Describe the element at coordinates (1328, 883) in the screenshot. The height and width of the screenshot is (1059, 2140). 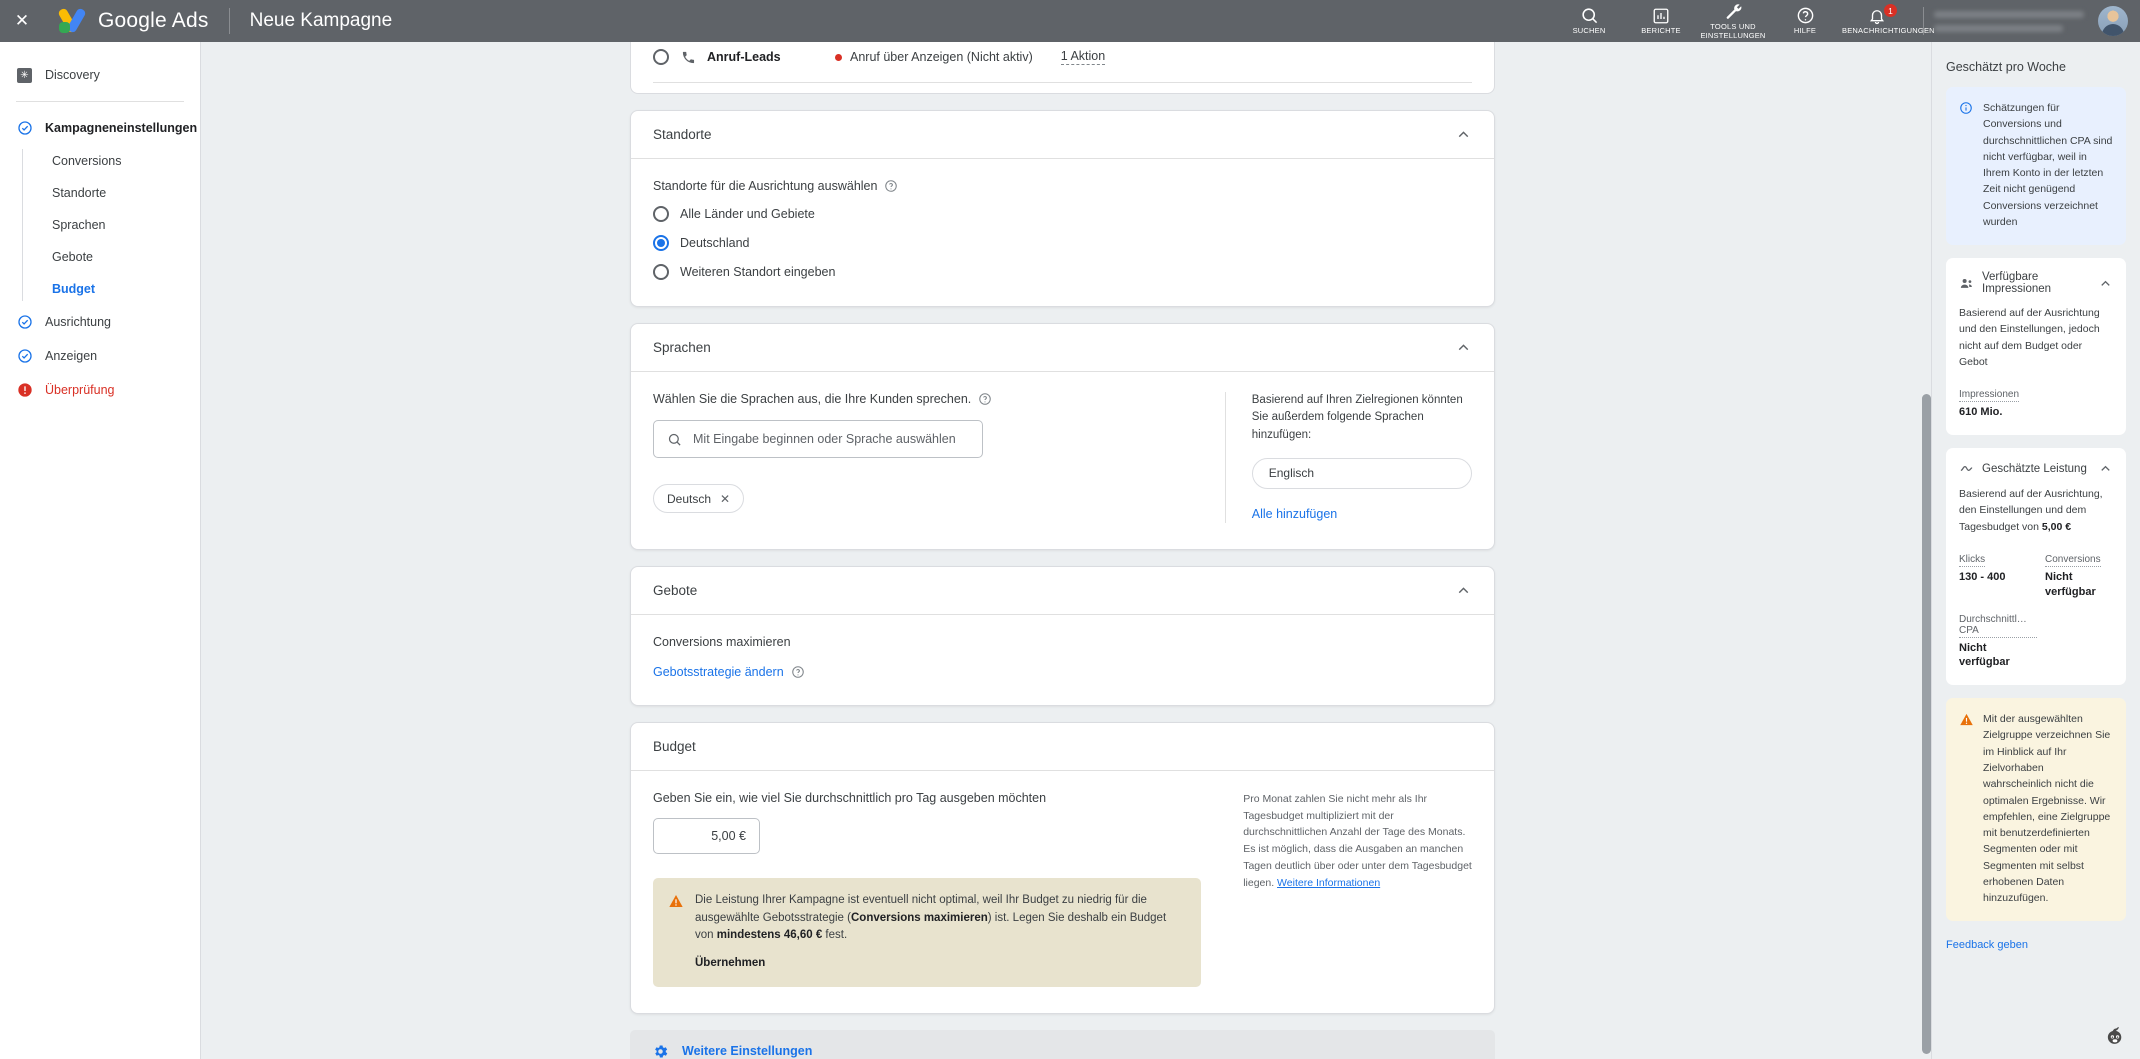
I see `more-information-link: Weitere Informationen` at that location.